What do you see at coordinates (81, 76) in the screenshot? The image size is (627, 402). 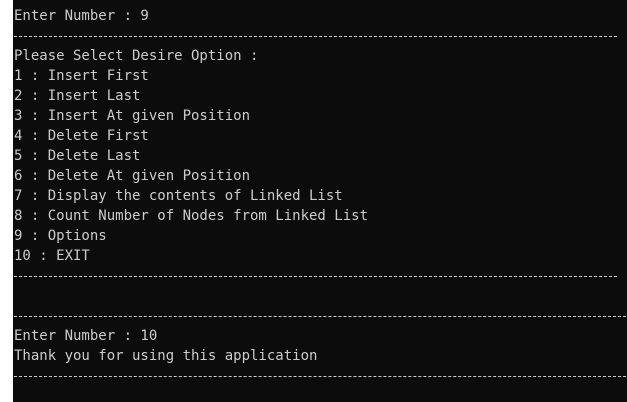 I see `menu-item: 1 : Insert First` at bounding box center [81, 76].